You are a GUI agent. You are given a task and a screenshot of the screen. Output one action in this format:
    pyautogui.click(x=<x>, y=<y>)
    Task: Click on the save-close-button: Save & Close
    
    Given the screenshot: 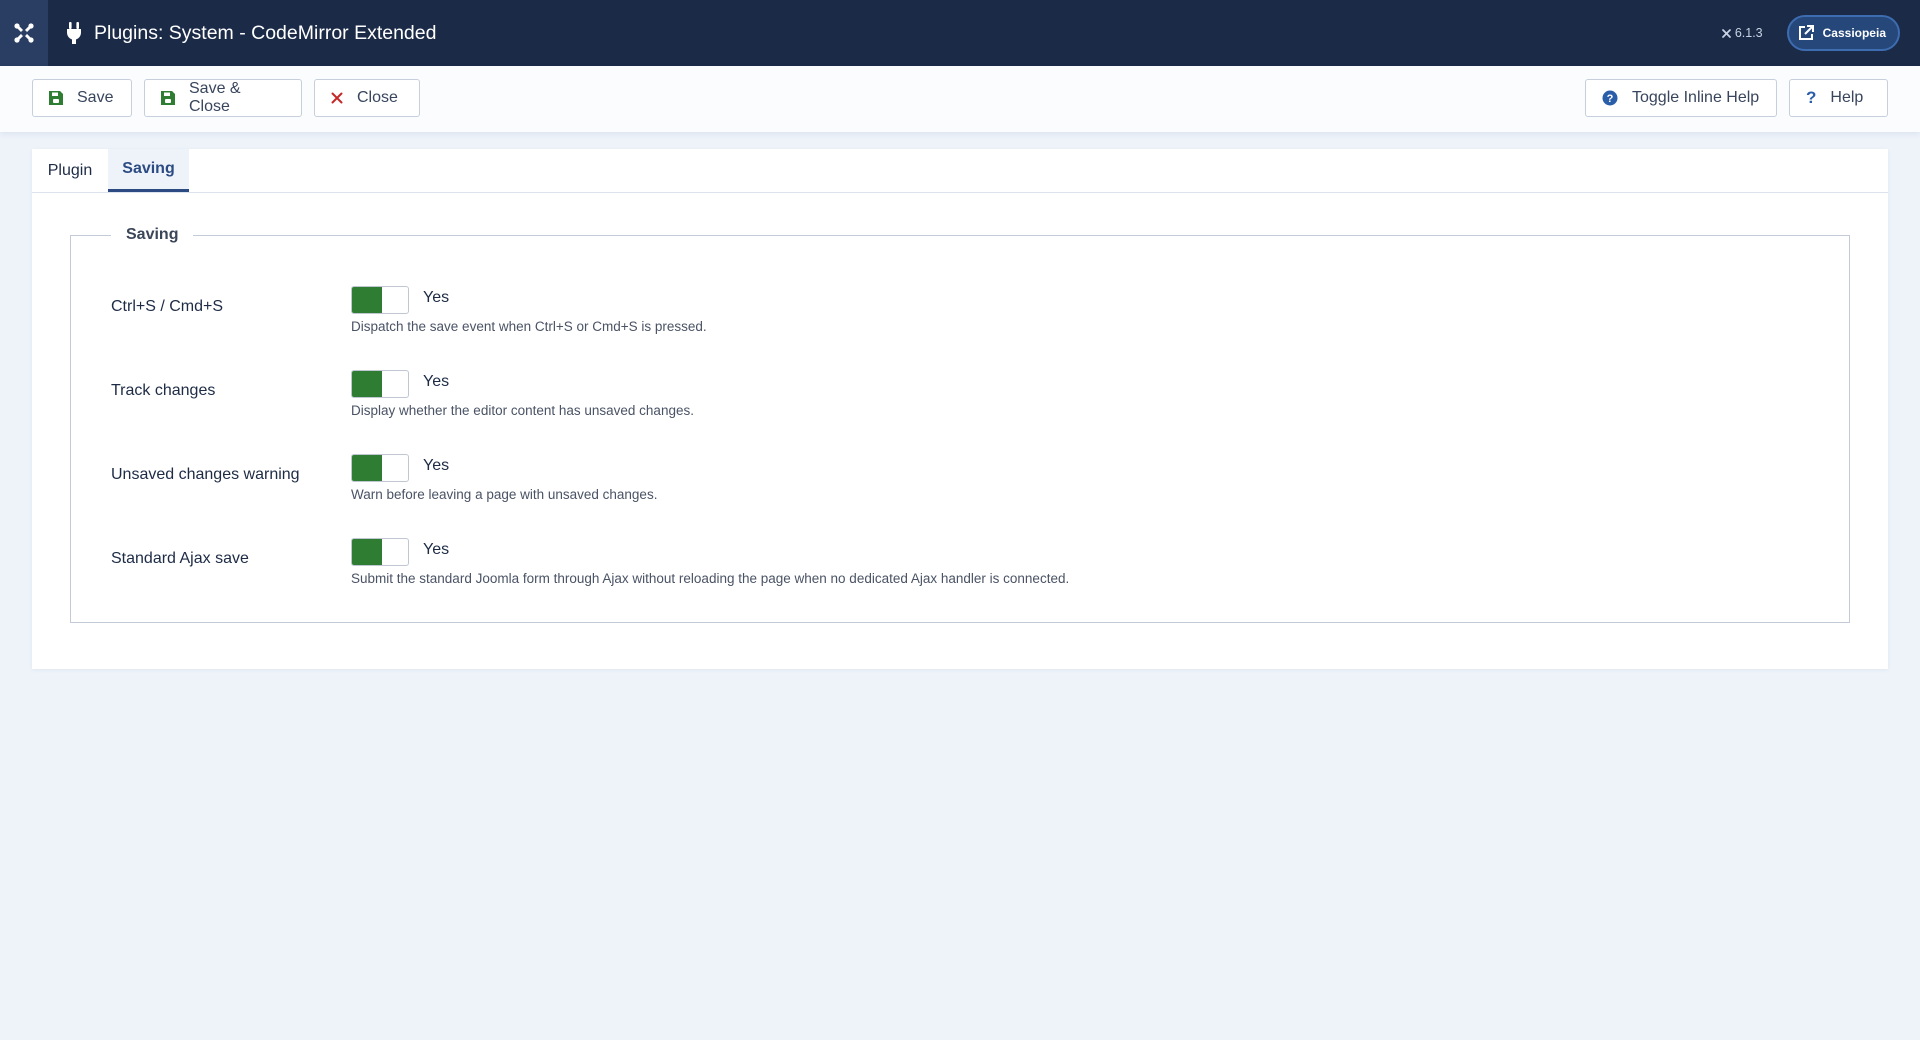 What is the action you would take?
    pyautogui.click(x=223, y=98)
    